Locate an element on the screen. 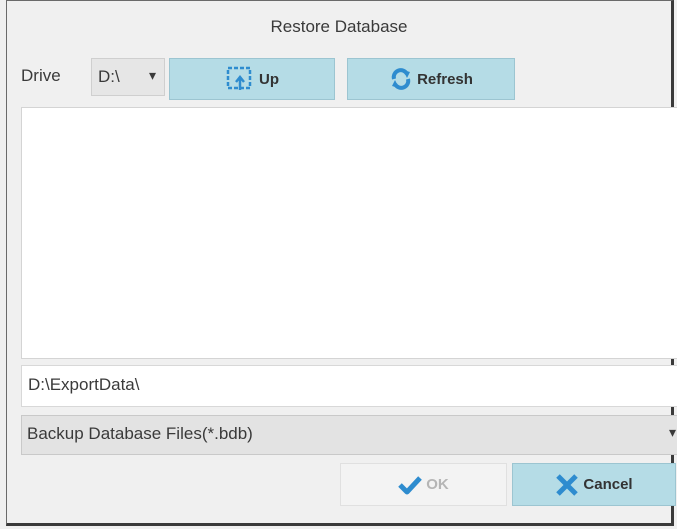 The width and height of the screenshot is (677, 529). folder-up-icon is located at coordinates (240, 79).